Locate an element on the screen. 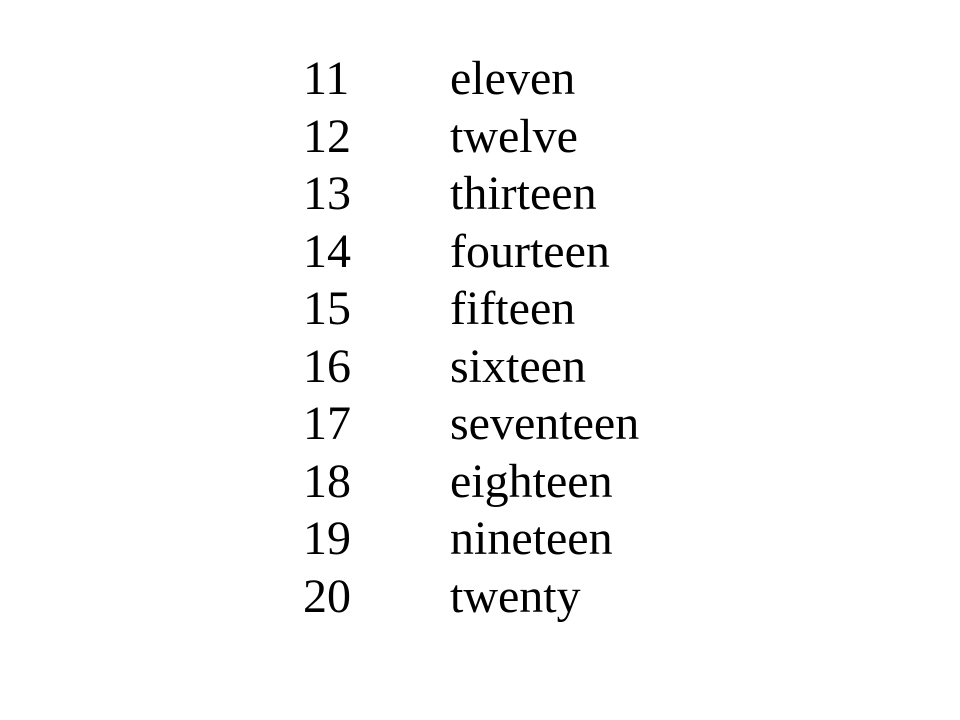  number-word: thirteen is located at coordinates (523, 193).